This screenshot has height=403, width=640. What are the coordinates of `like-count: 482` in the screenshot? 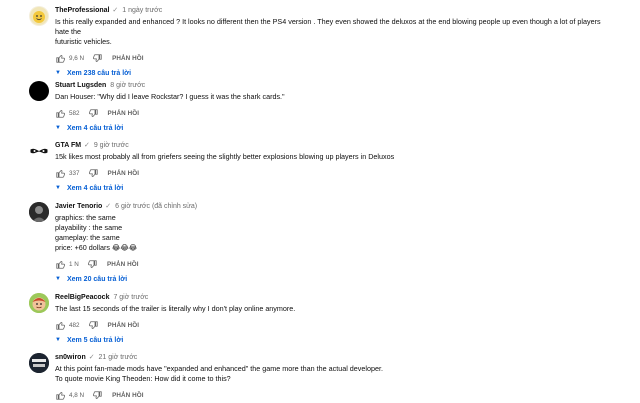 It's located at (74, 325).